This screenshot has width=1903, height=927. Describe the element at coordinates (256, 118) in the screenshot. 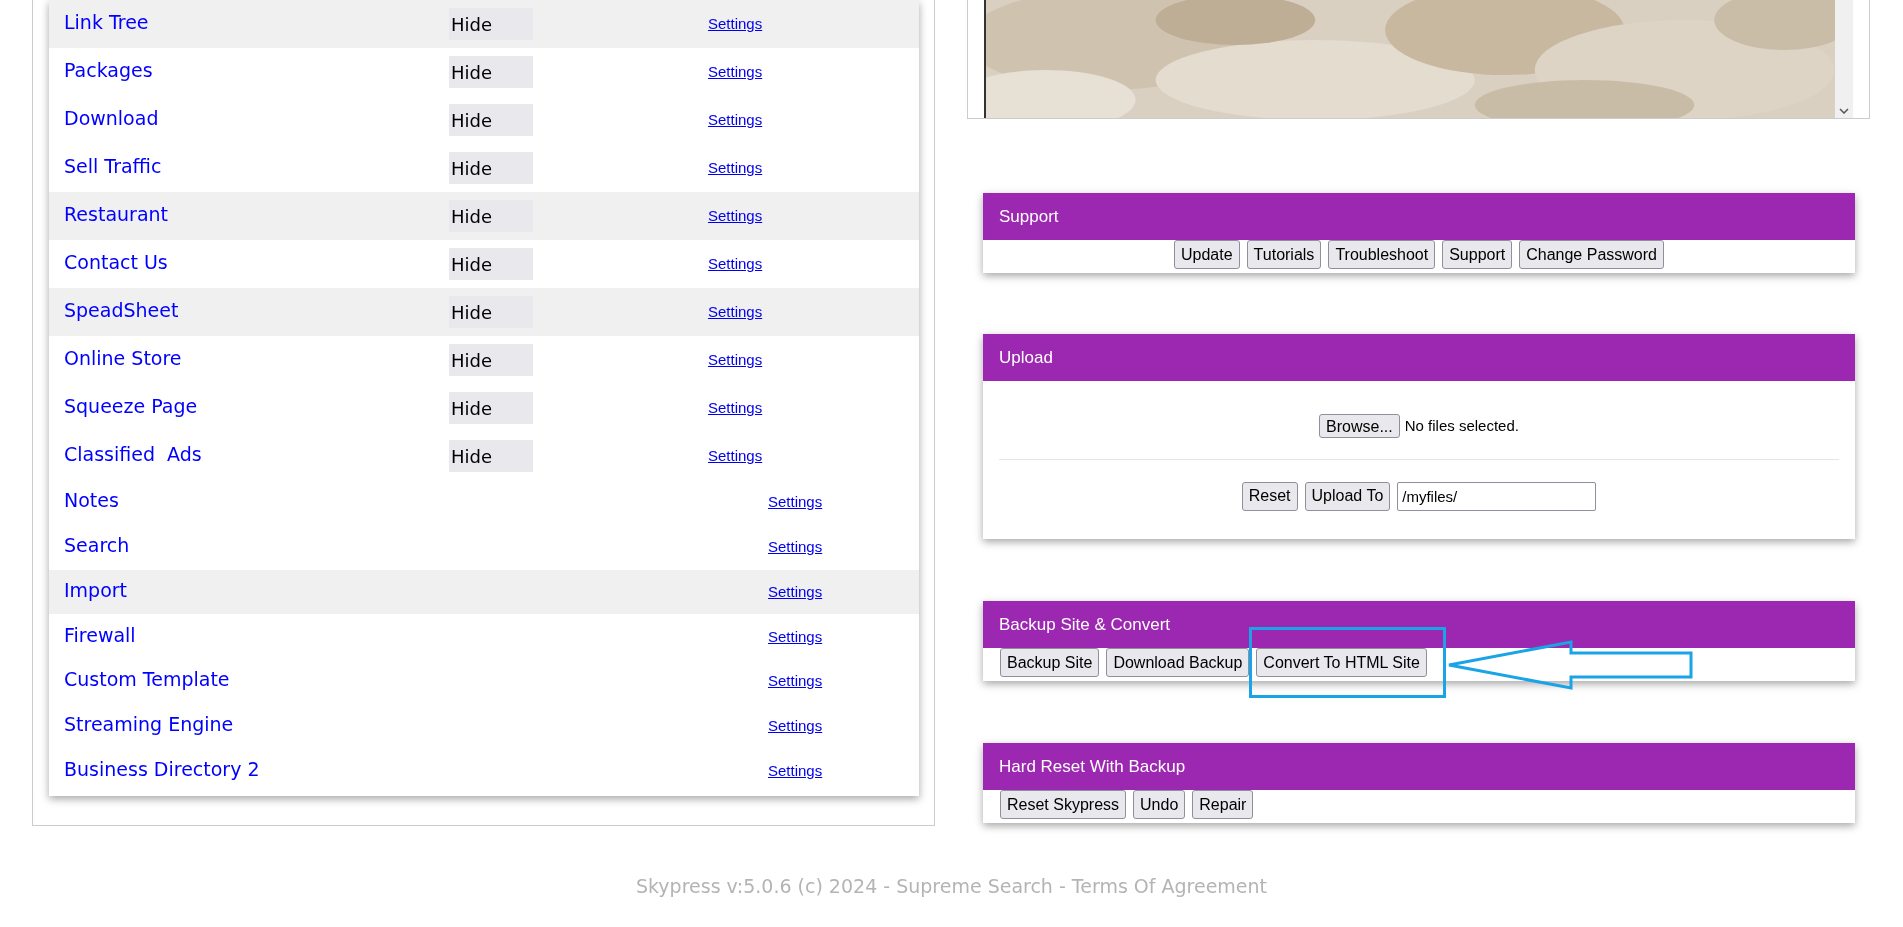

I see `module-link: Download` at that location.